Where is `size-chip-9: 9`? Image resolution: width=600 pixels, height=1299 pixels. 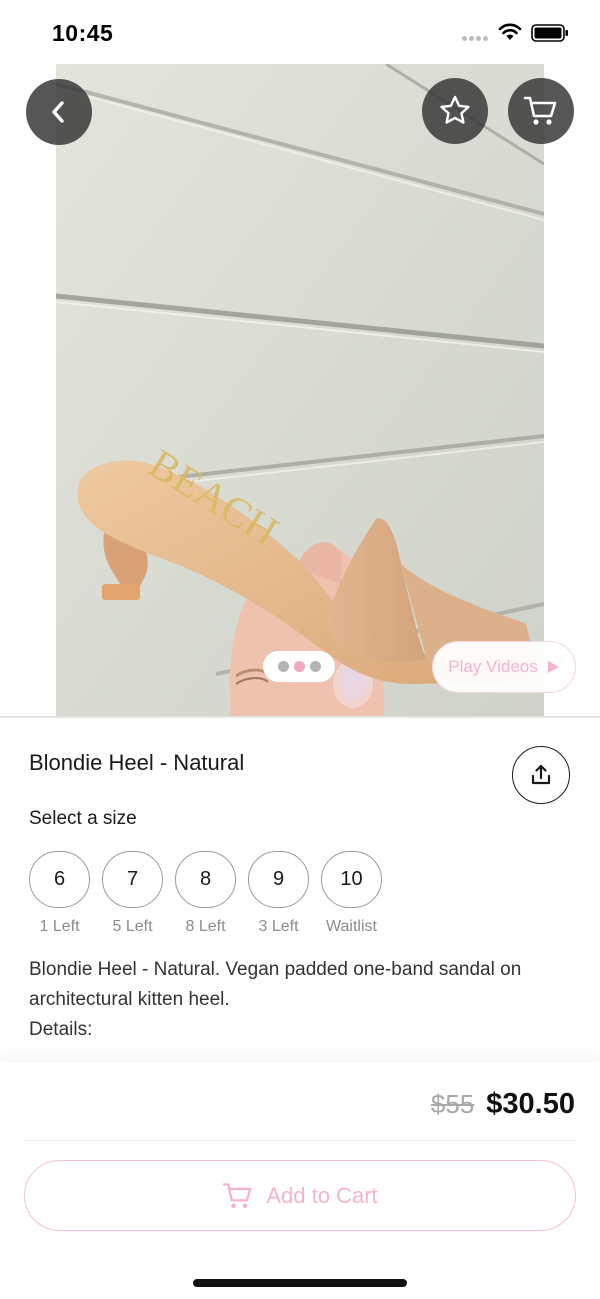 size-chip-9: 9 is located at coordinates (278, 879).